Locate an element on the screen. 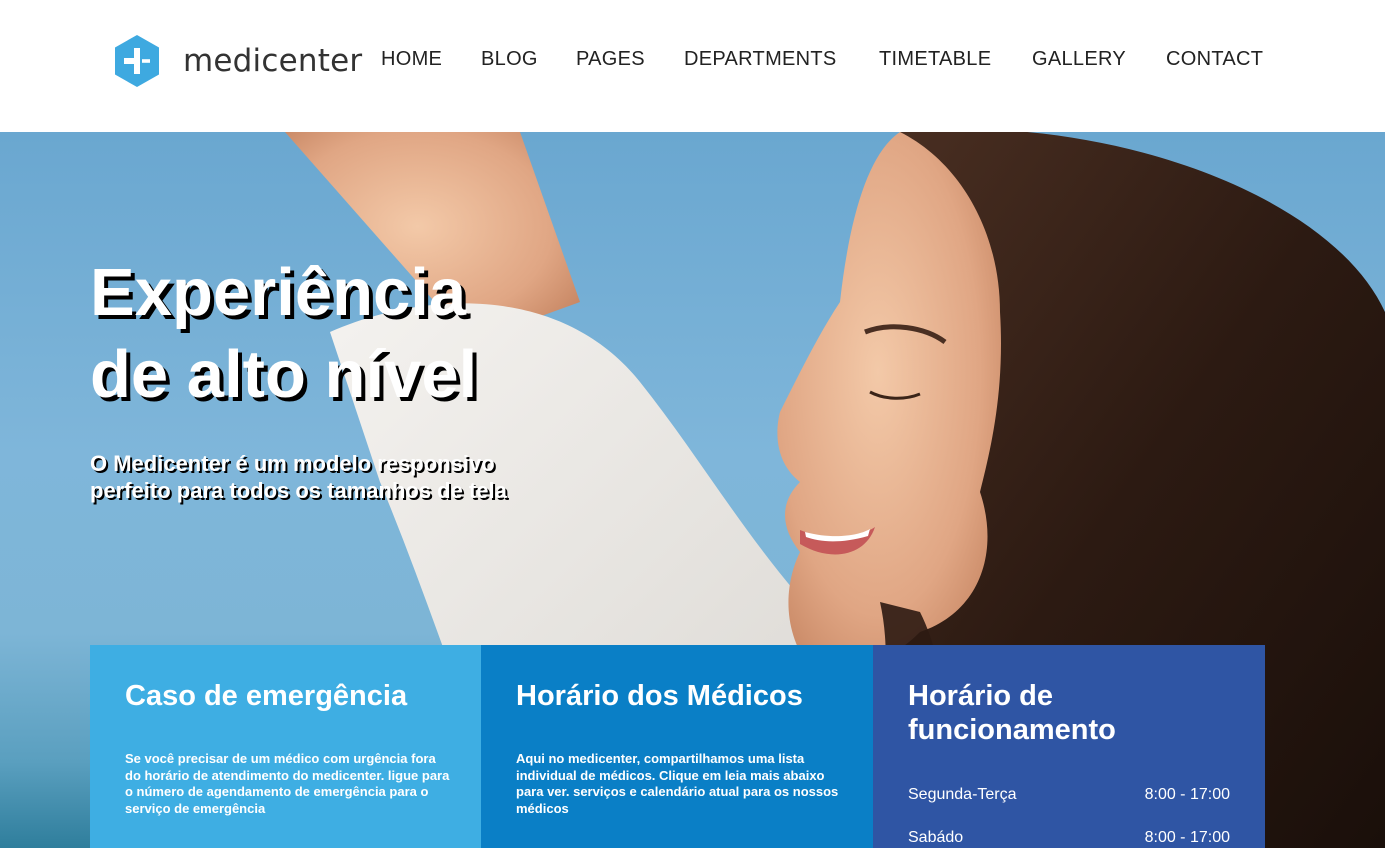 The width and height of the screenshot is (1385, 848). opening-hours-title: Horário de funcionamento is located at coordinates (1012, 713).